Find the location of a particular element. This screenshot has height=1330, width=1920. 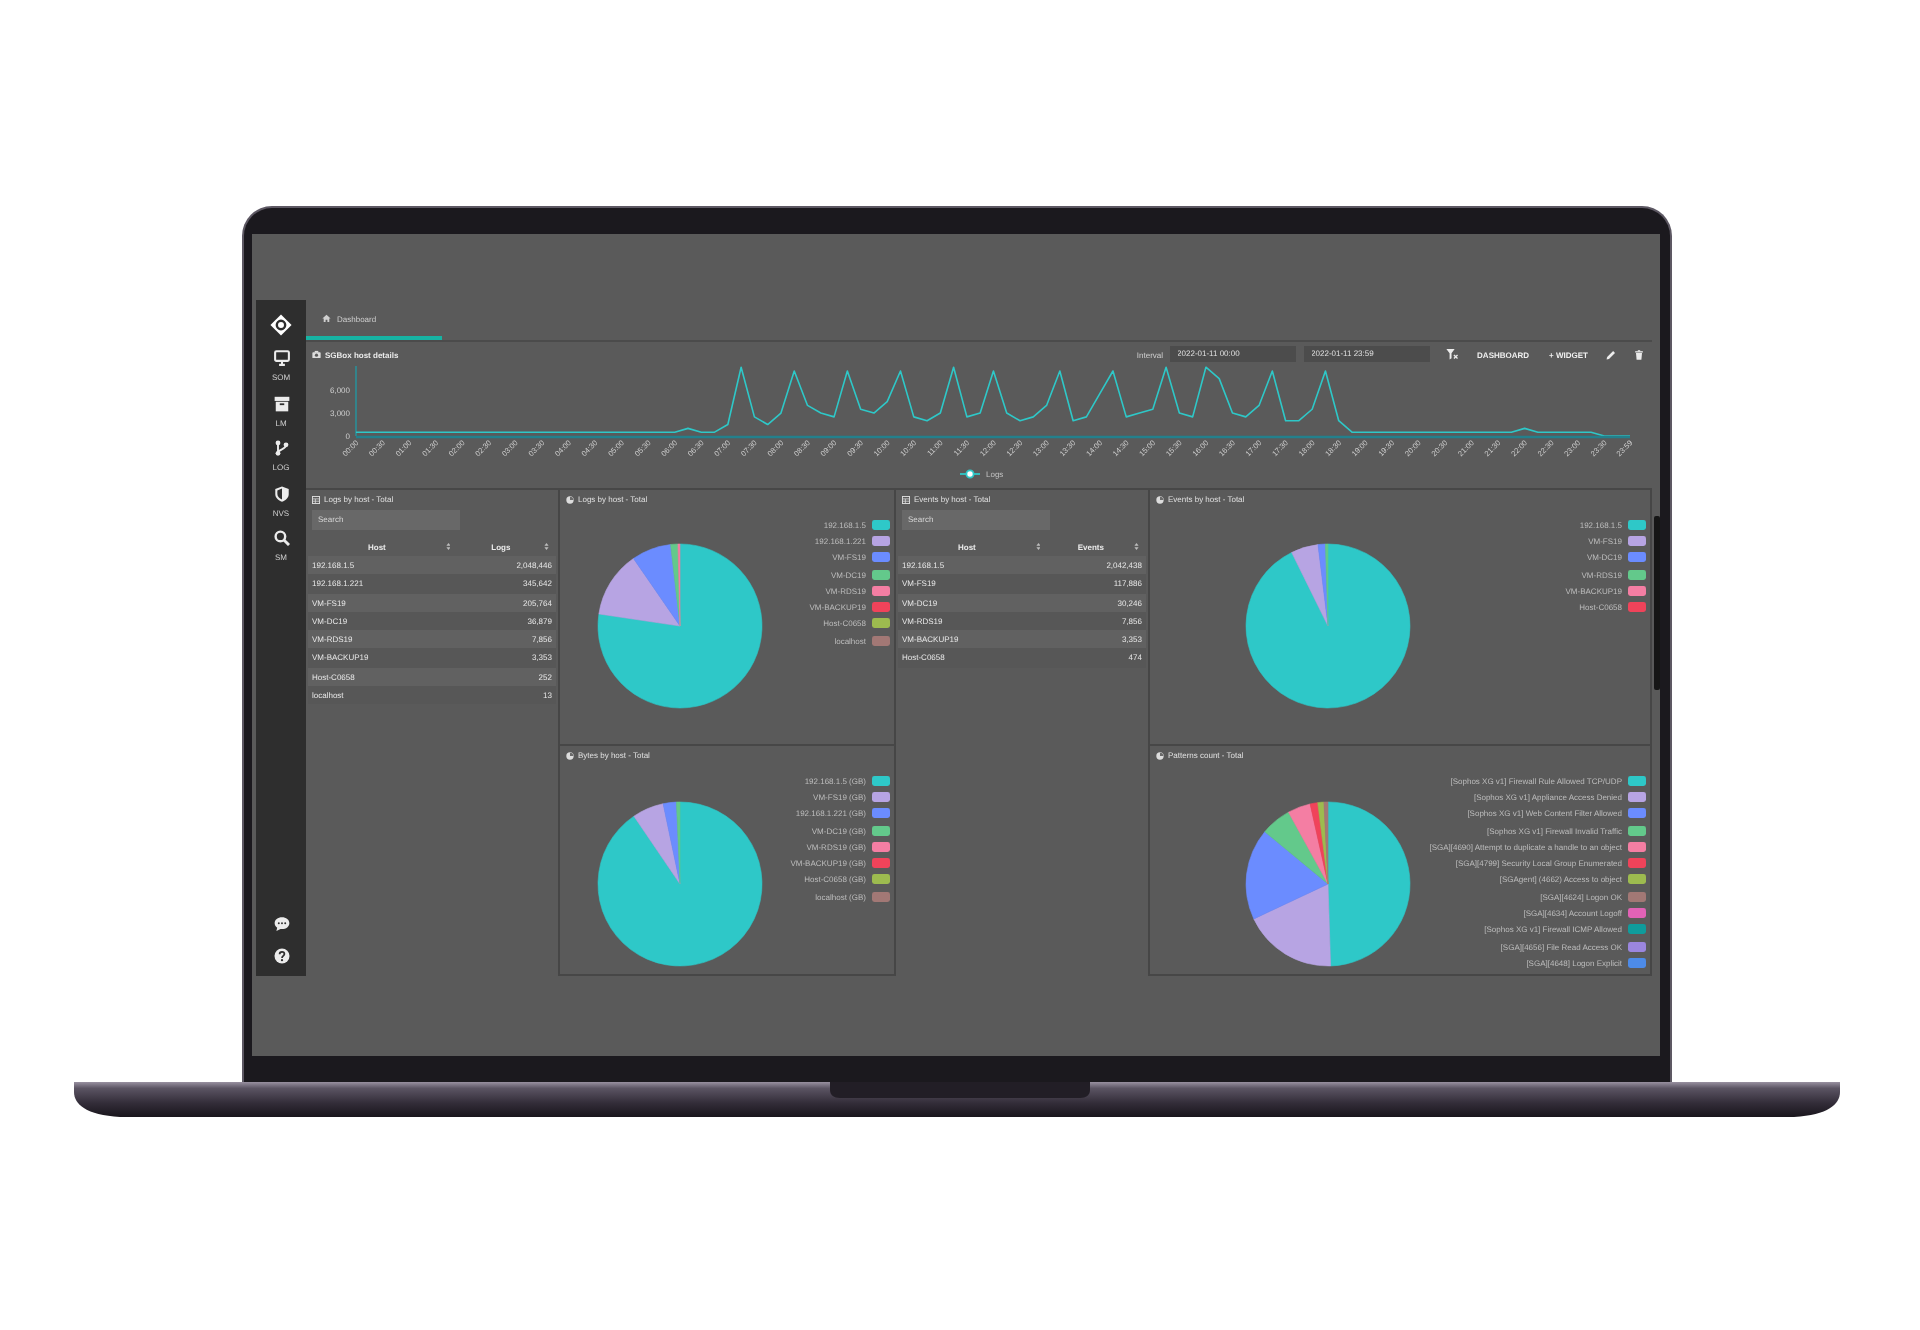

filter-button is located at coordinates (1451, 354).